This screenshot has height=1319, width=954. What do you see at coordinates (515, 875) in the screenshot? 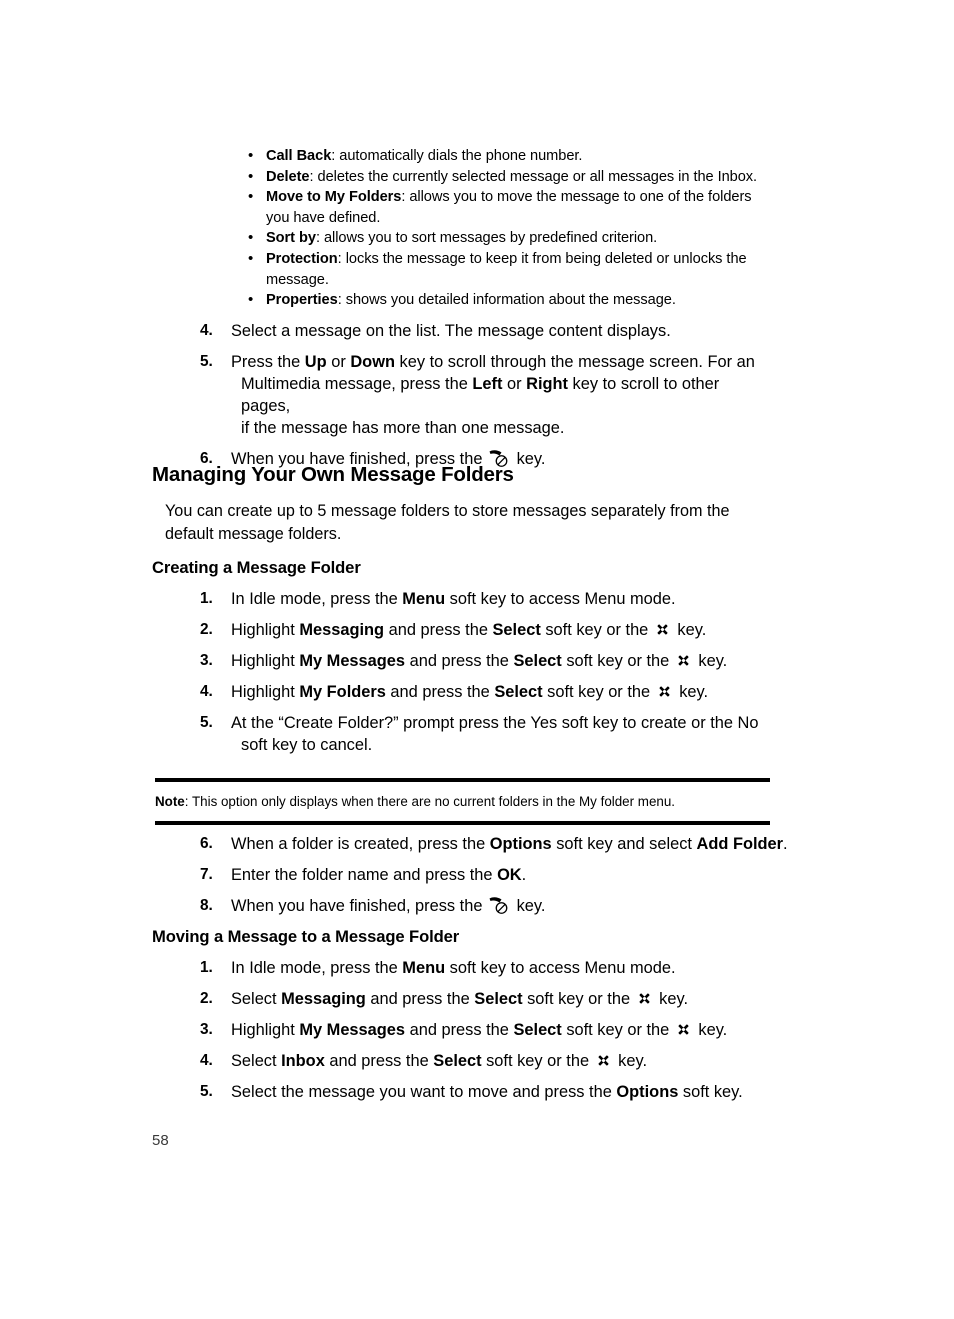
I see `step-text: Enter the folder name and press the OK.` at bounding box center [515, 875].